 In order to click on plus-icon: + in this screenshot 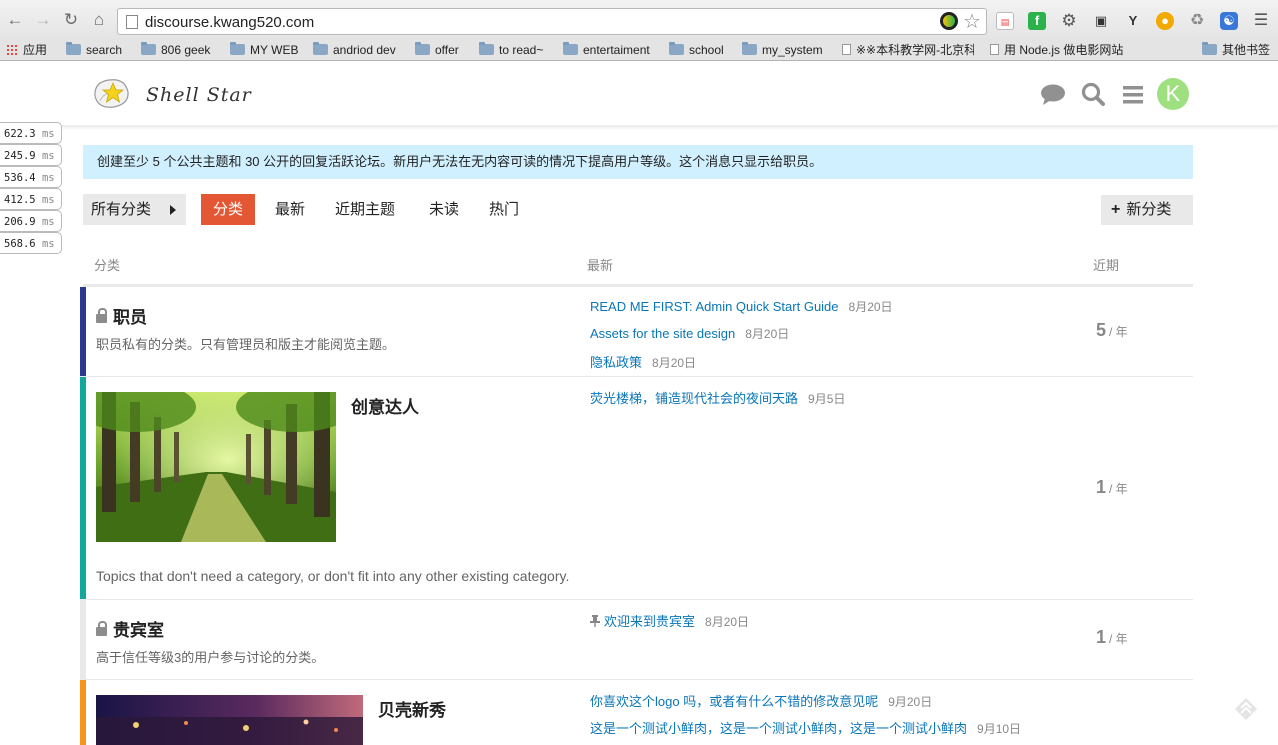, I will do `click(1116, 209)`.